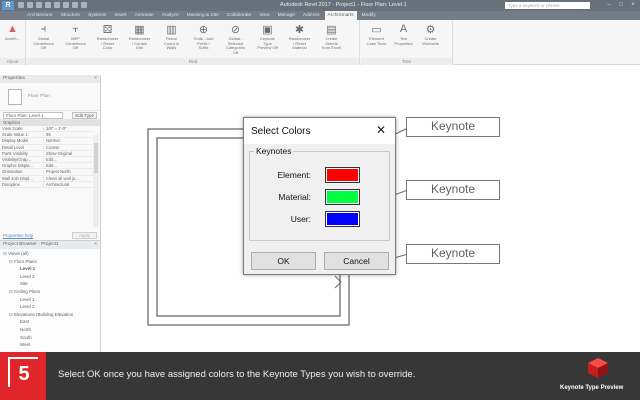  What do you see at coordinates (283, 261) in the screenshot?
I see `ok-button: OK` at bounding box center [283, 261].